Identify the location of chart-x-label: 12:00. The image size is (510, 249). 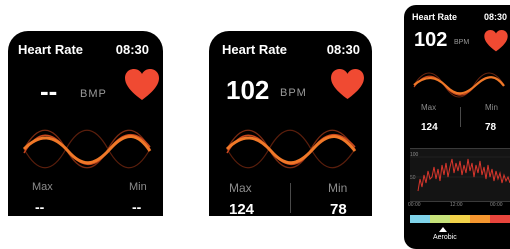
(456, 205).